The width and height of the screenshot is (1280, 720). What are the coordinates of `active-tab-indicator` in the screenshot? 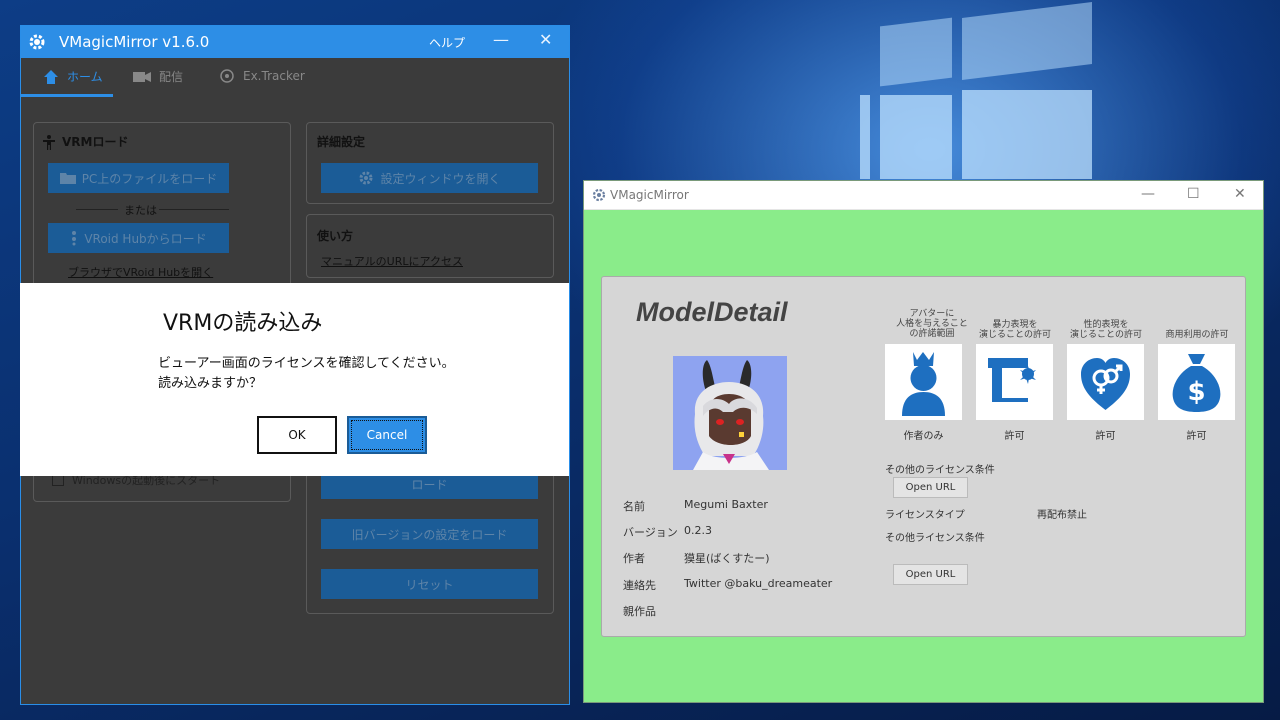 It's located at (67, 95).